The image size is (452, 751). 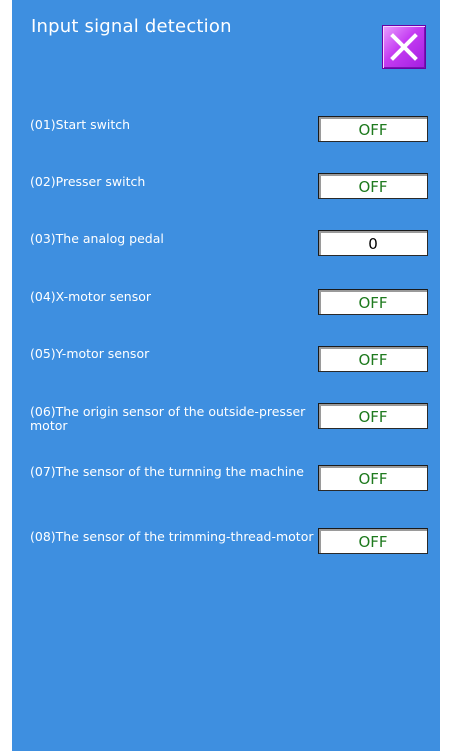 What do you see at coordinates (131, 26) in the screenshot?
I see `page-title: Input signal detection` at bounding box center [131, 26].